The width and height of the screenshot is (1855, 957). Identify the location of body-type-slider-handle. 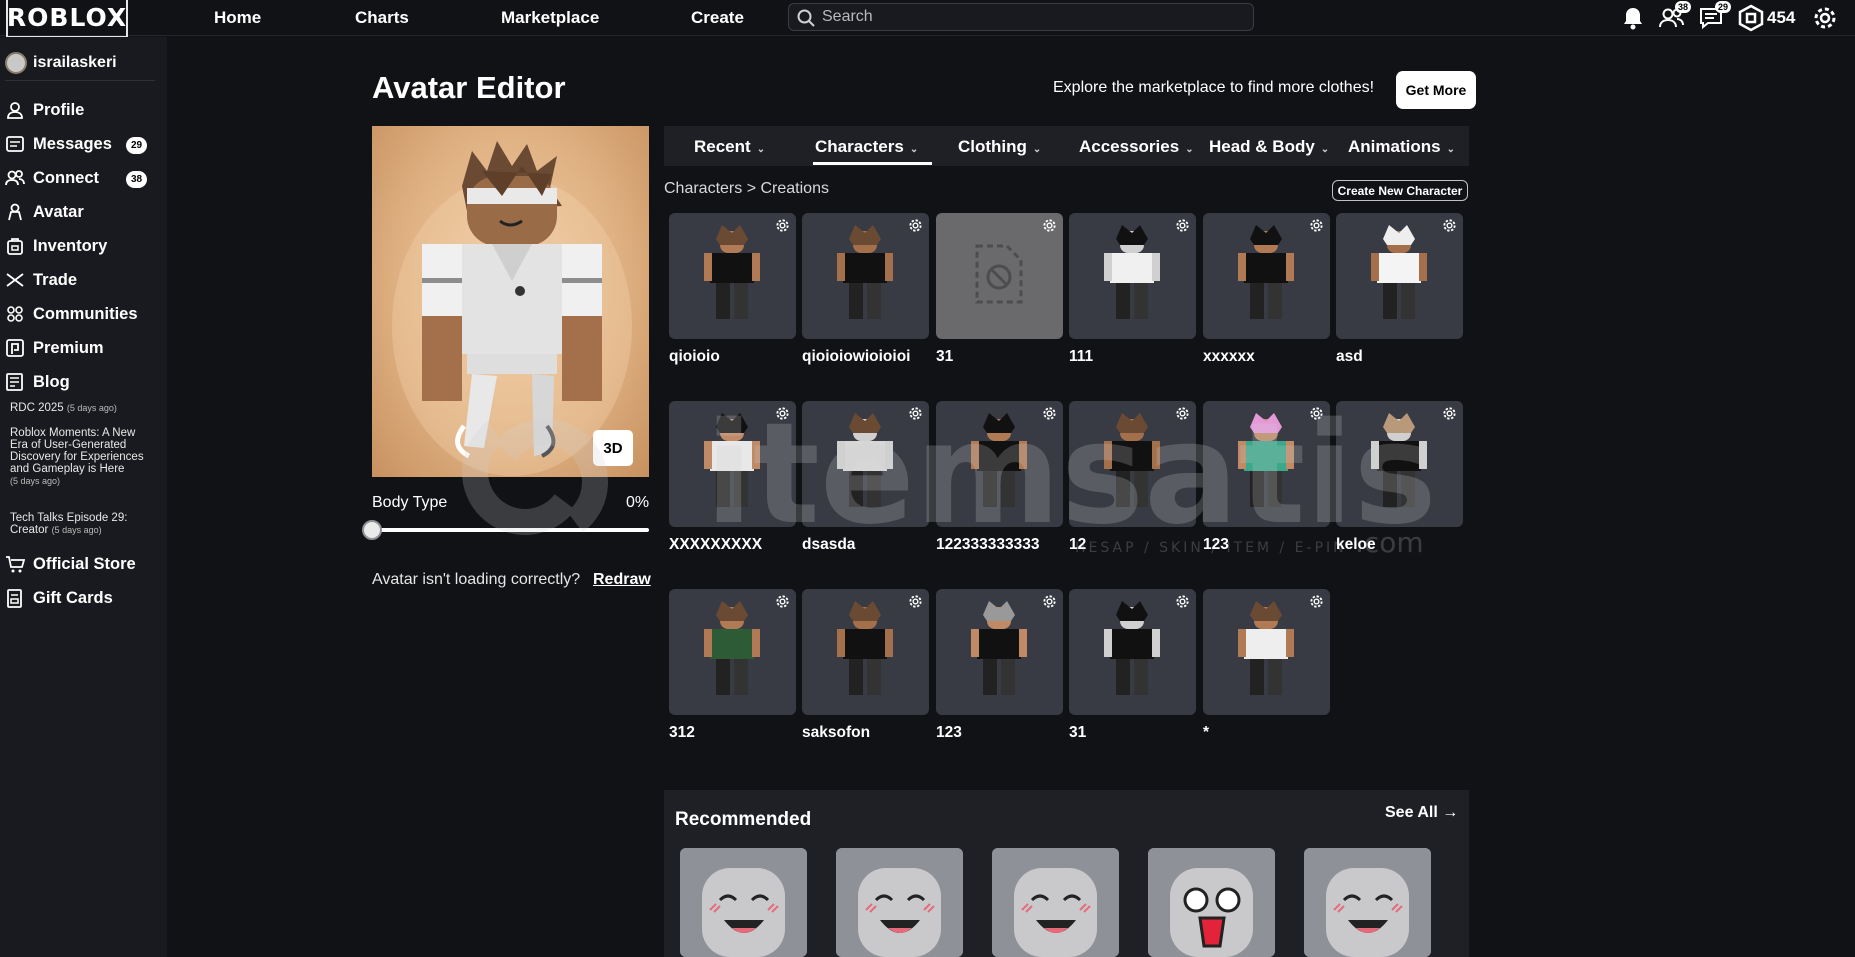
(372, 530).